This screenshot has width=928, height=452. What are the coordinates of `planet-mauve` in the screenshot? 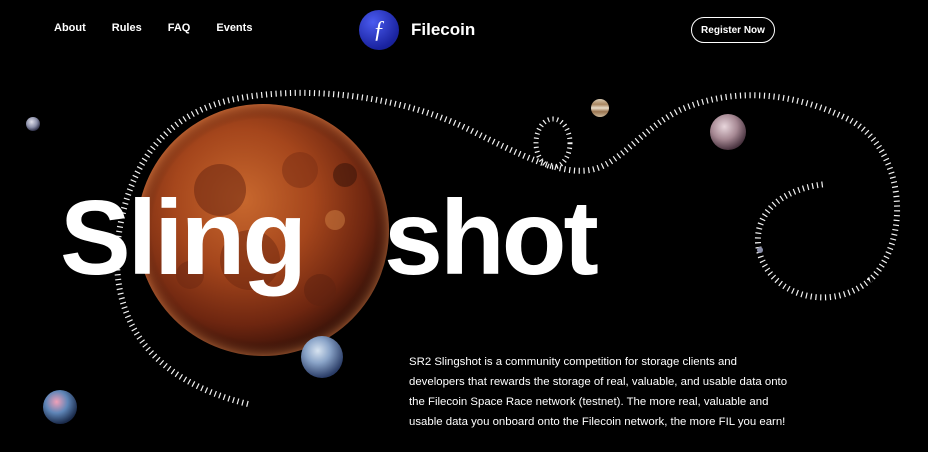 It's located at (728, 132).